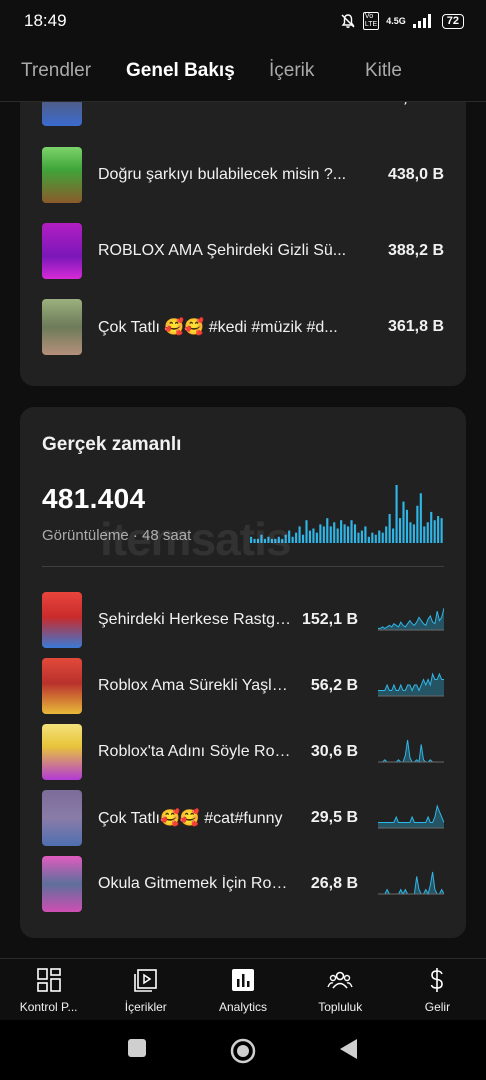 The height and width of the screenshot is (1080, 486). Describe the element at coordinates (452, 21) in the screenshot. I see `battery-indicator: 72` at that location.